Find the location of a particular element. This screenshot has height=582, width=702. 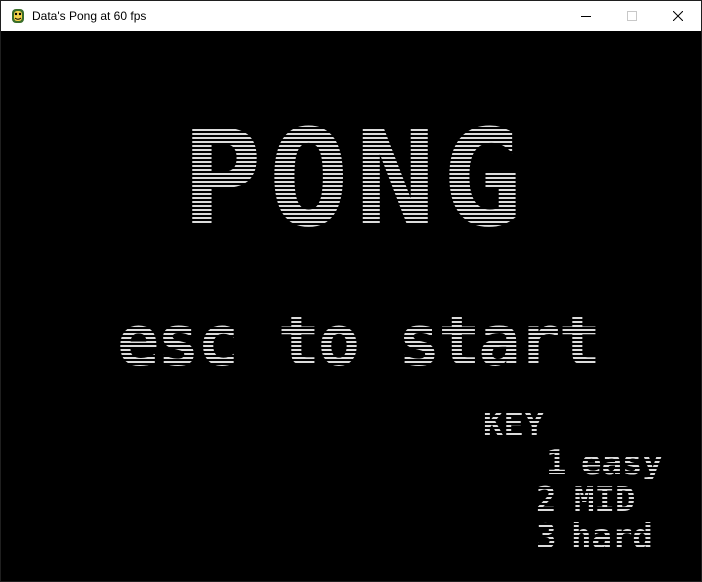

game-title: PONG is located at coordinates (355, 179).